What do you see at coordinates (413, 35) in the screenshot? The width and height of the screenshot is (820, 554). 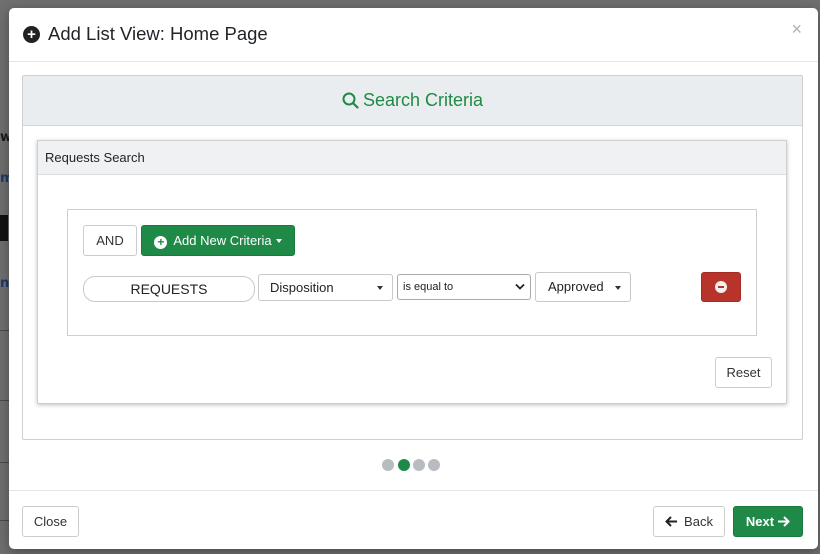 I see `modal-header: + Add List View: Home Page ×` at bounding box center [413, 35].